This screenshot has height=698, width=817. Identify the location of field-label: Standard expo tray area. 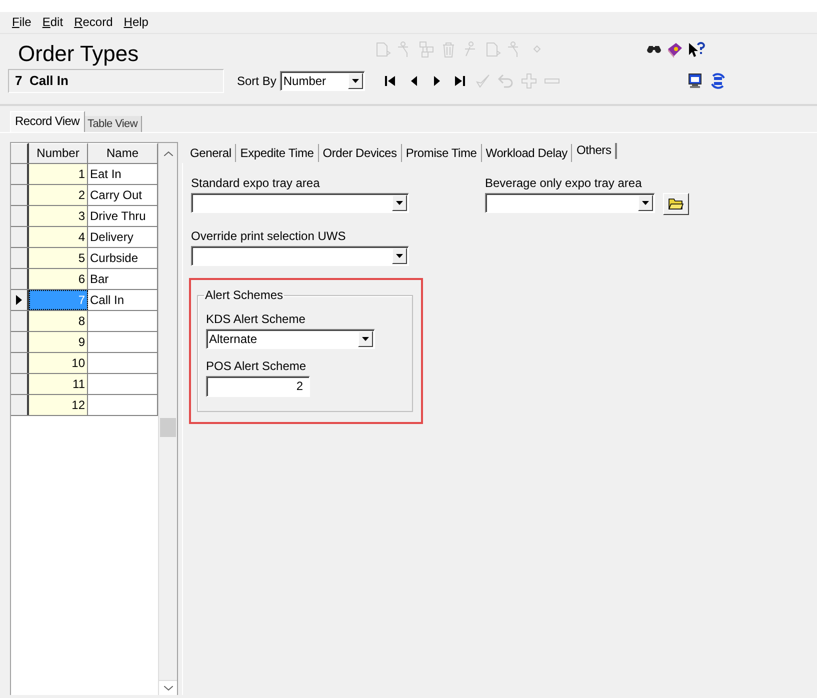
(256, 183).